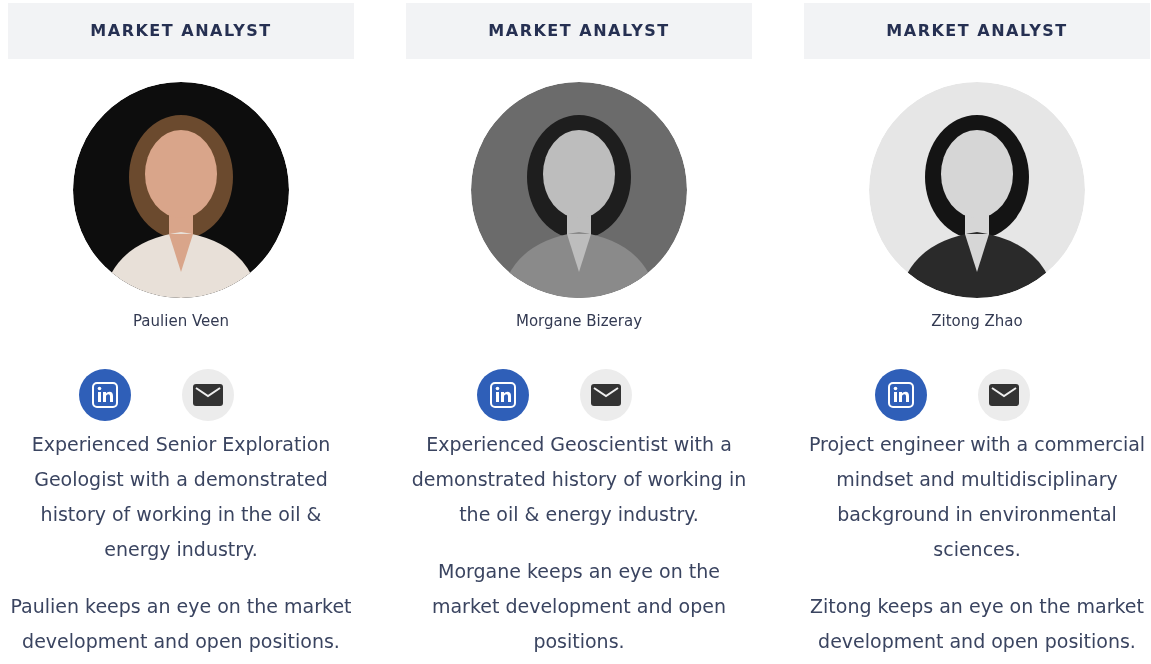 The height and width of the screenshot is (664, 1151). I want to click on member-name: Zitong Zhao, so click(977, 321).